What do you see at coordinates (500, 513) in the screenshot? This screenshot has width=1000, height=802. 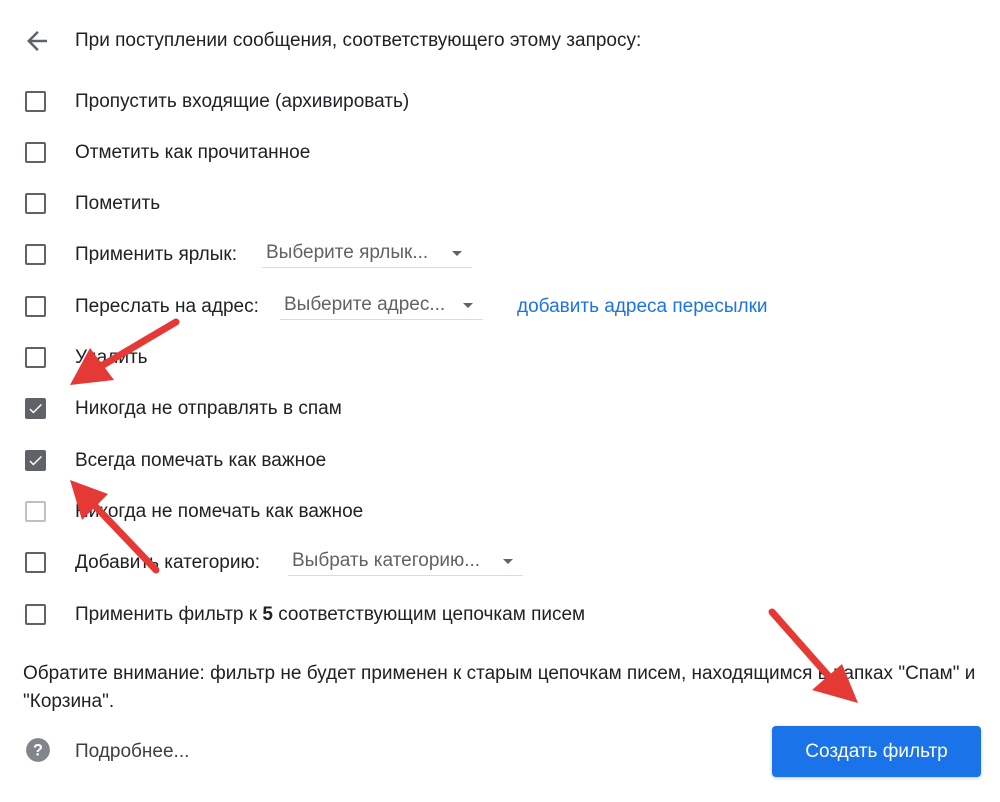 I see `option-never-important: Никогда не помечать как важное` at bounding box center [500, 513].